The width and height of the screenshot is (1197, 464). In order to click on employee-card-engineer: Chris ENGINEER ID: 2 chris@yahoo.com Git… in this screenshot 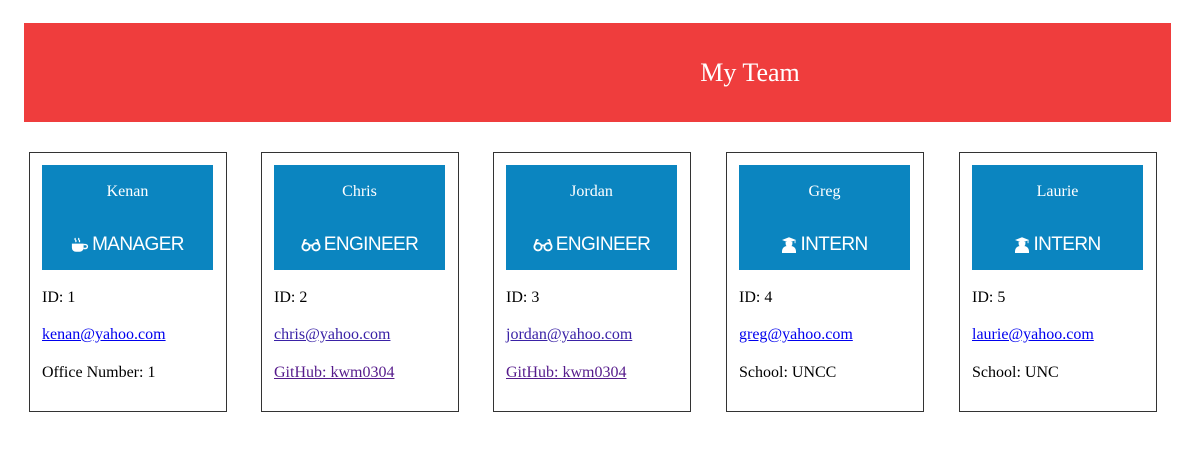, I will do `click(360, 282)`.